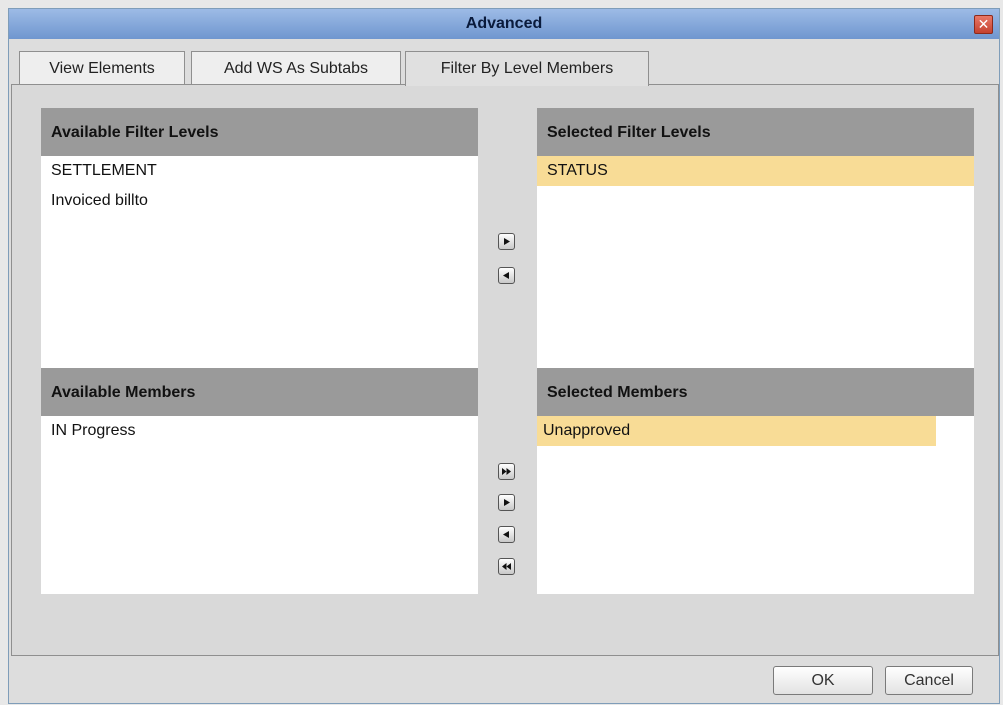  I want to click on move-all-members-left-button, so click(506, 566).